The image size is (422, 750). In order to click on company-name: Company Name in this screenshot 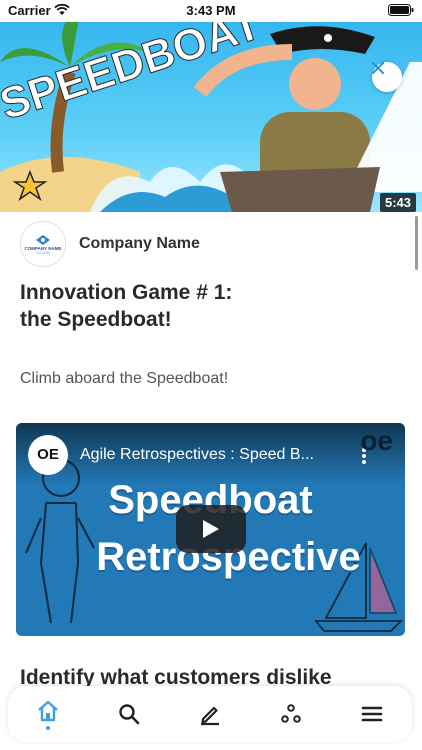, I will do `click(139, 243)`.